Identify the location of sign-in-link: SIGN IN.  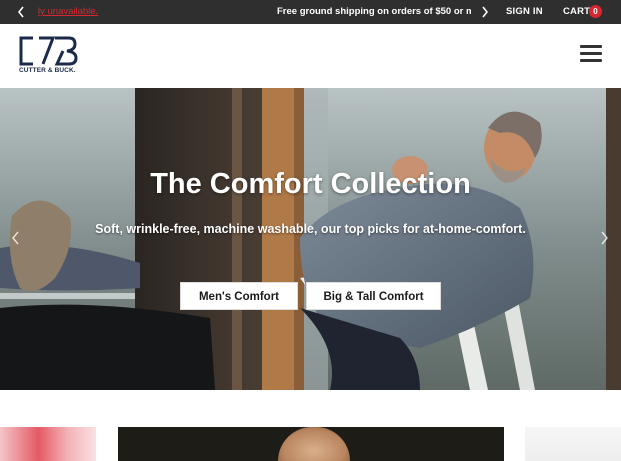
(524, 11).